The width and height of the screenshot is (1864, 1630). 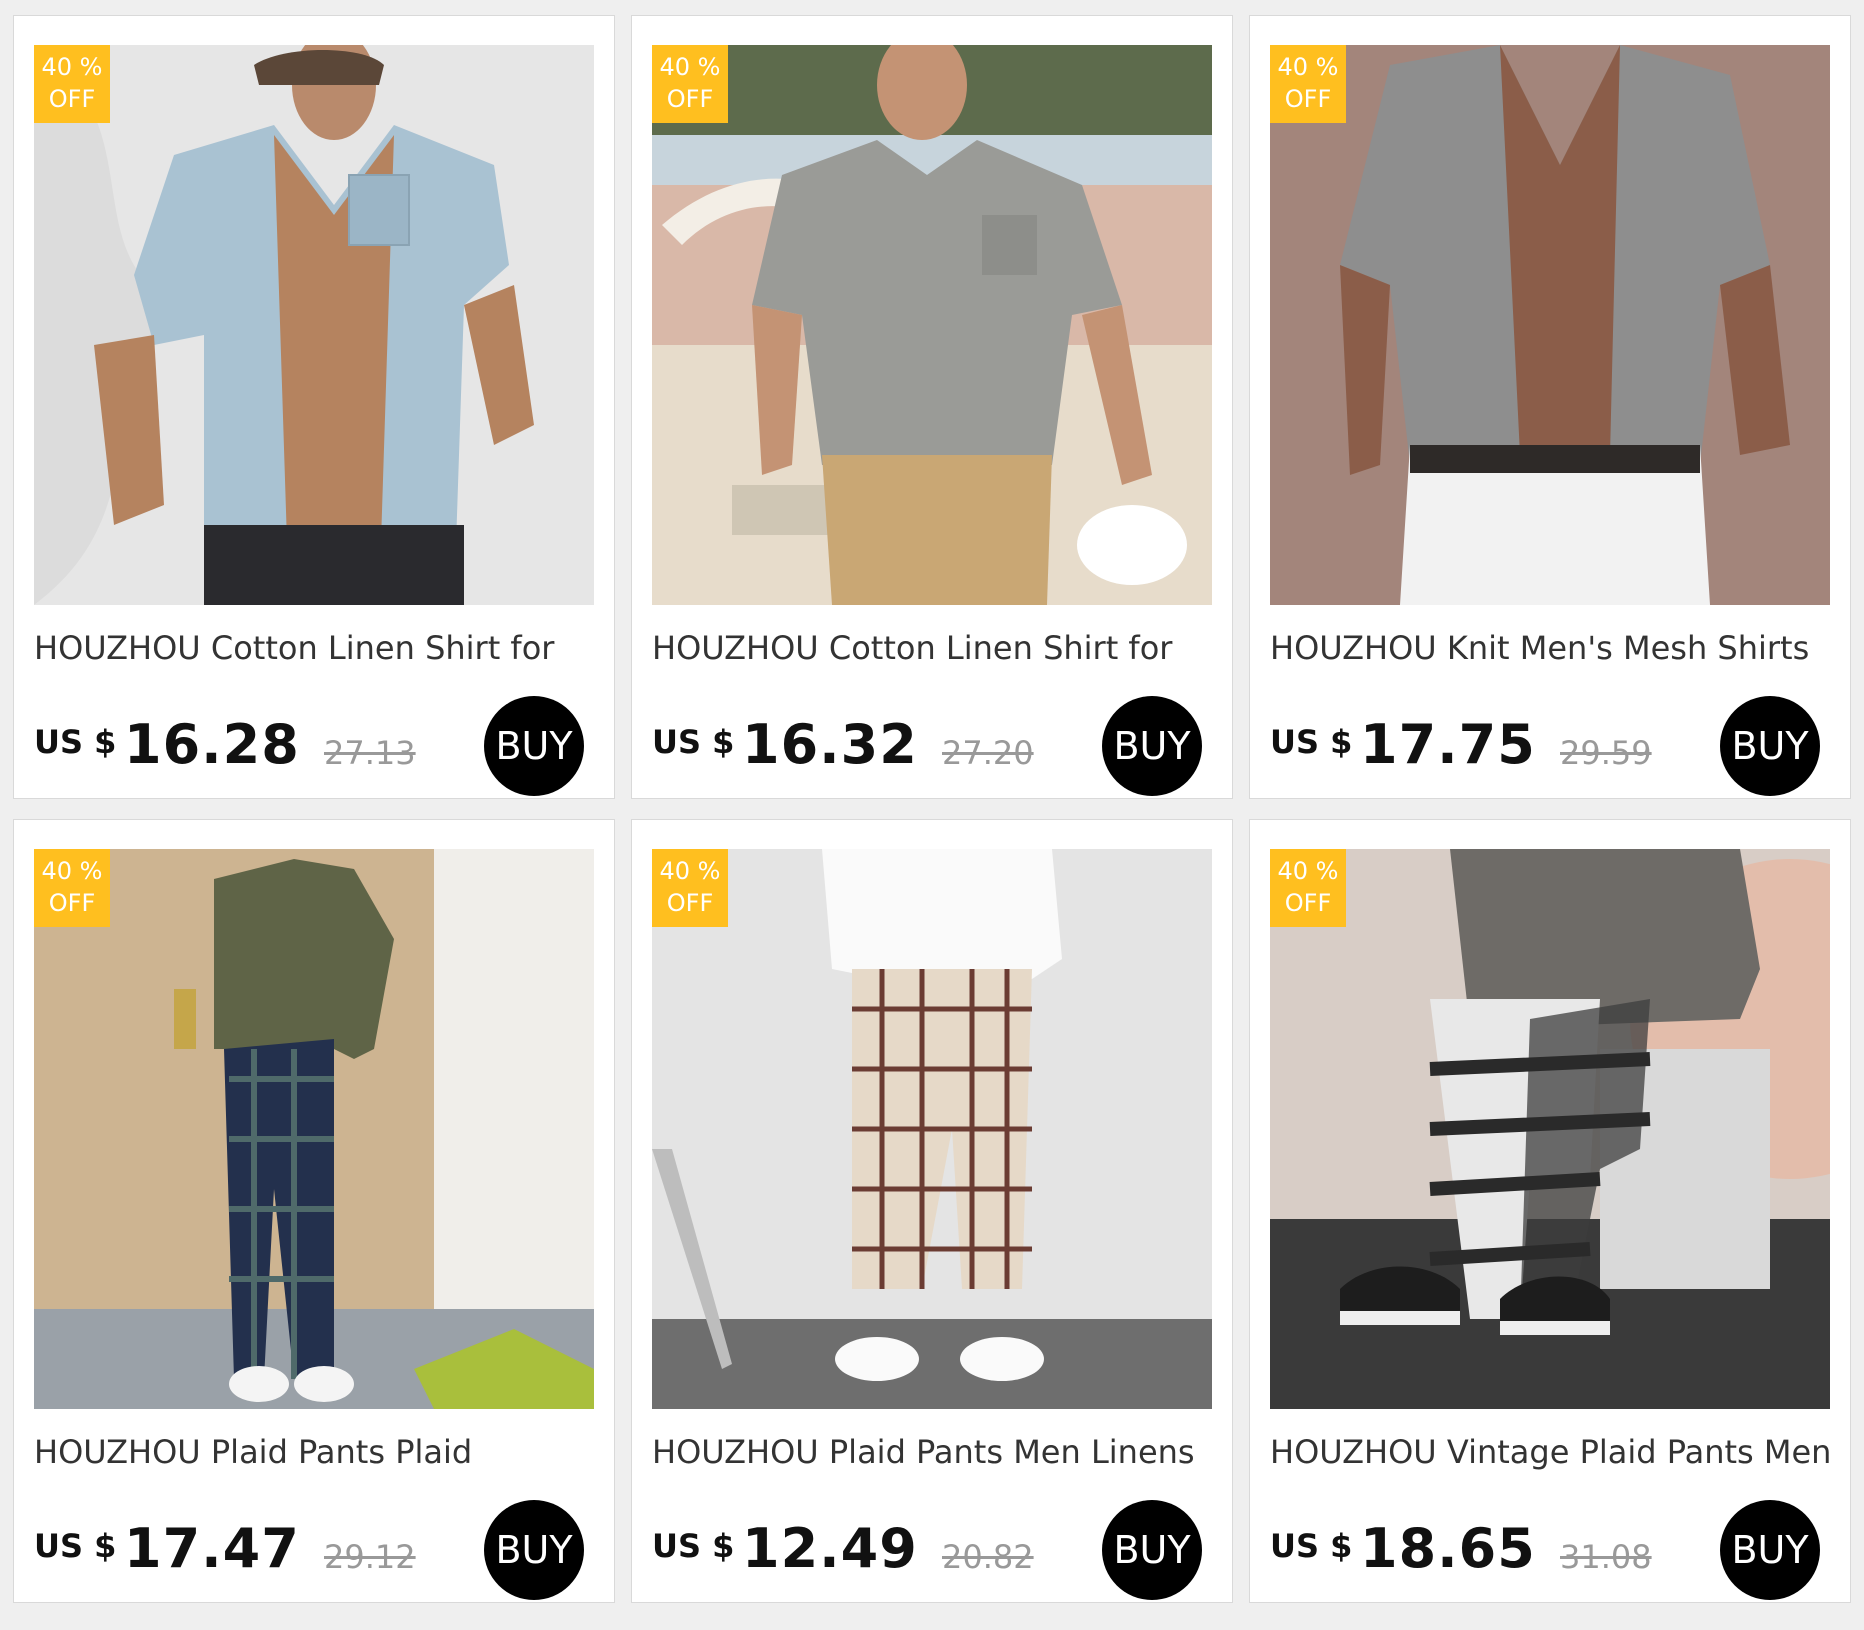 What do you see at coordinates (1448, 1548) in the screenshot?
I see `sale-price: 18.65` at bounding box center [1448, 1548].